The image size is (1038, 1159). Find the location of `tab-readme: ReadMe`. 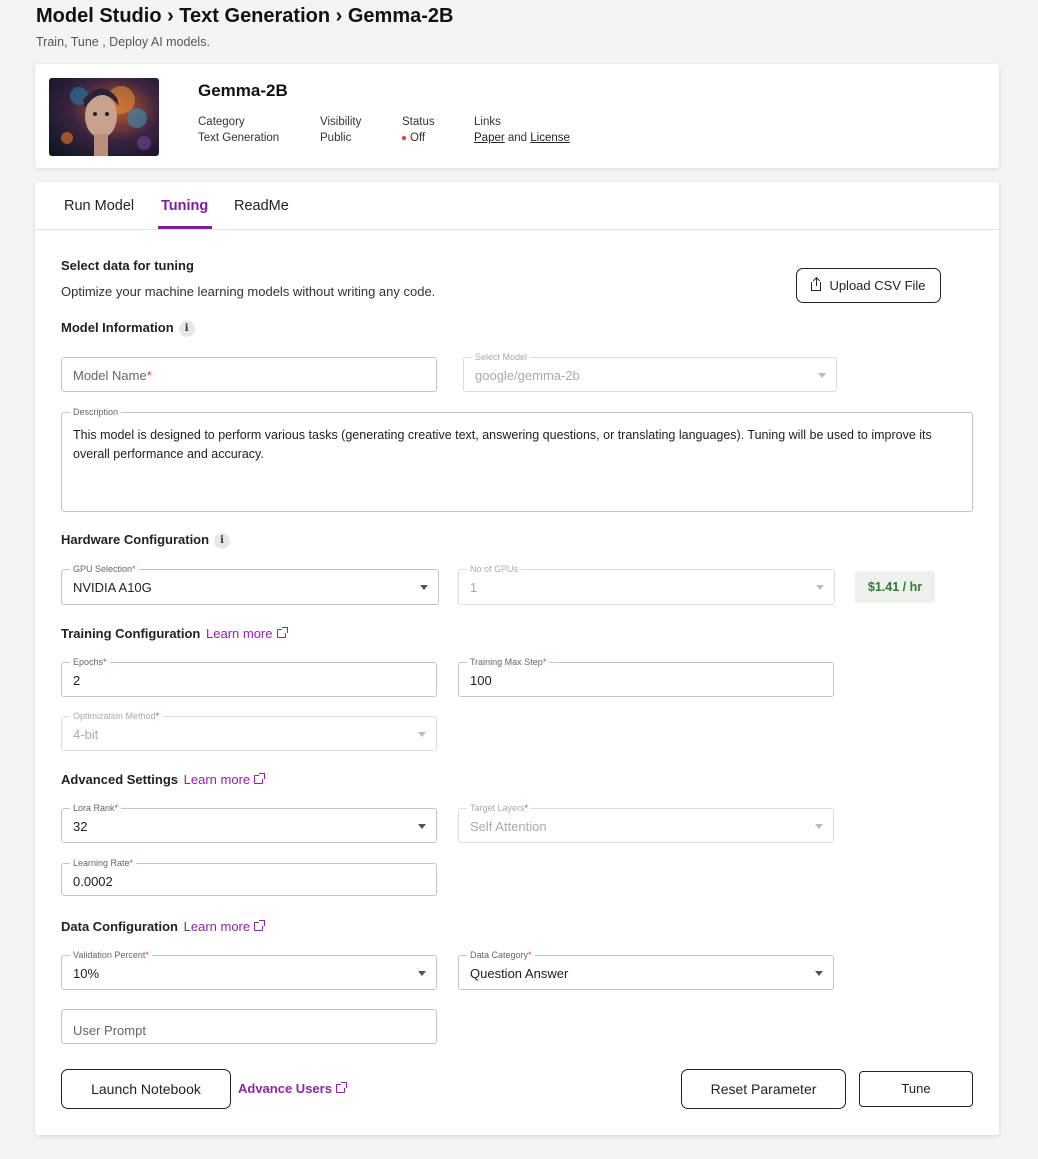

tab-readme: ReadMe is located at coordinates (261, 206).